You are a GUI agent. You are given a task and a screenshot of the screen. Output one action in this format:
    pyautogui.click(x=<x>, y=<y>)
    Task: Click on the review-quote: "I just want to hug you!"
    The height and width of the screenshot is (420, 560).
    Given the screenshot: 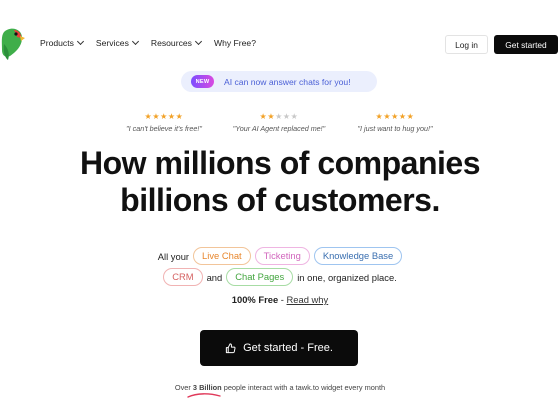 What is the action you would take?
    pyautogui.click(x=395, y=128)
    